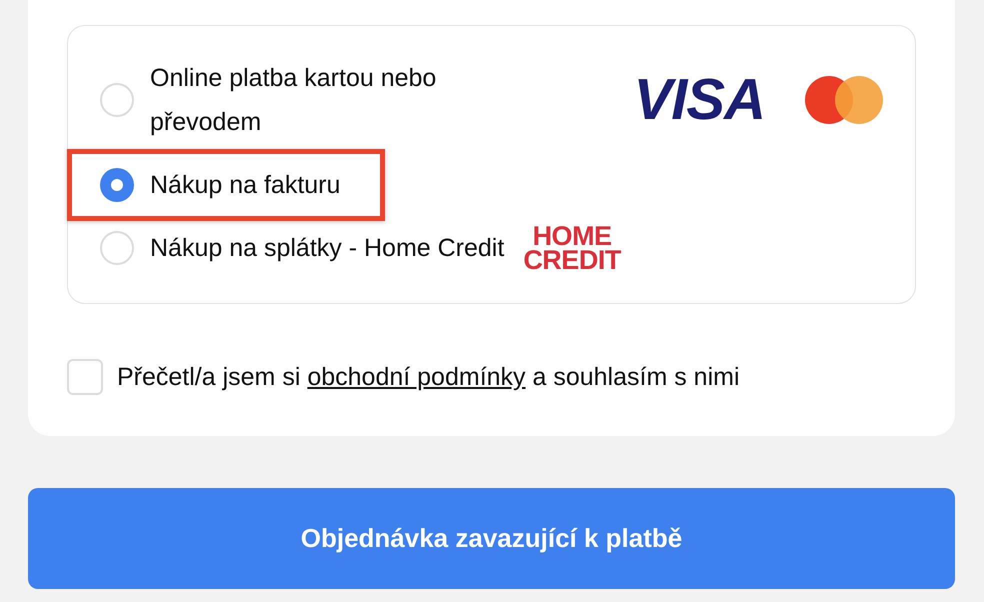  What do you see at coordinates (416, 376) in the screenshot?
I see `terms-link: obchodní podmínky` at bounding box center [416, 376].